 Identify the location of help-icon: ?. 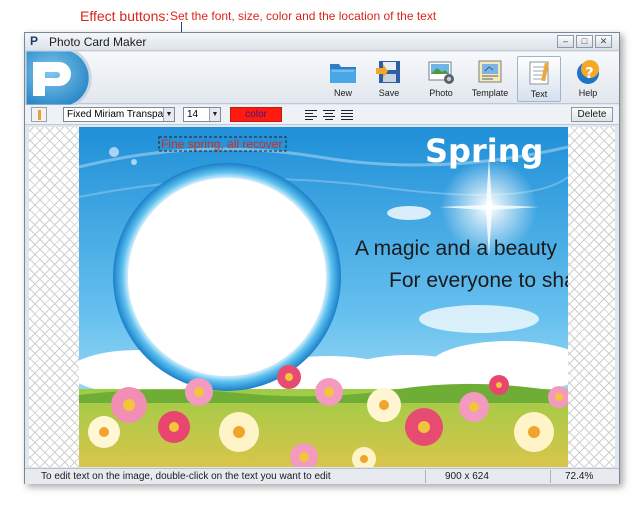
(588, 72).